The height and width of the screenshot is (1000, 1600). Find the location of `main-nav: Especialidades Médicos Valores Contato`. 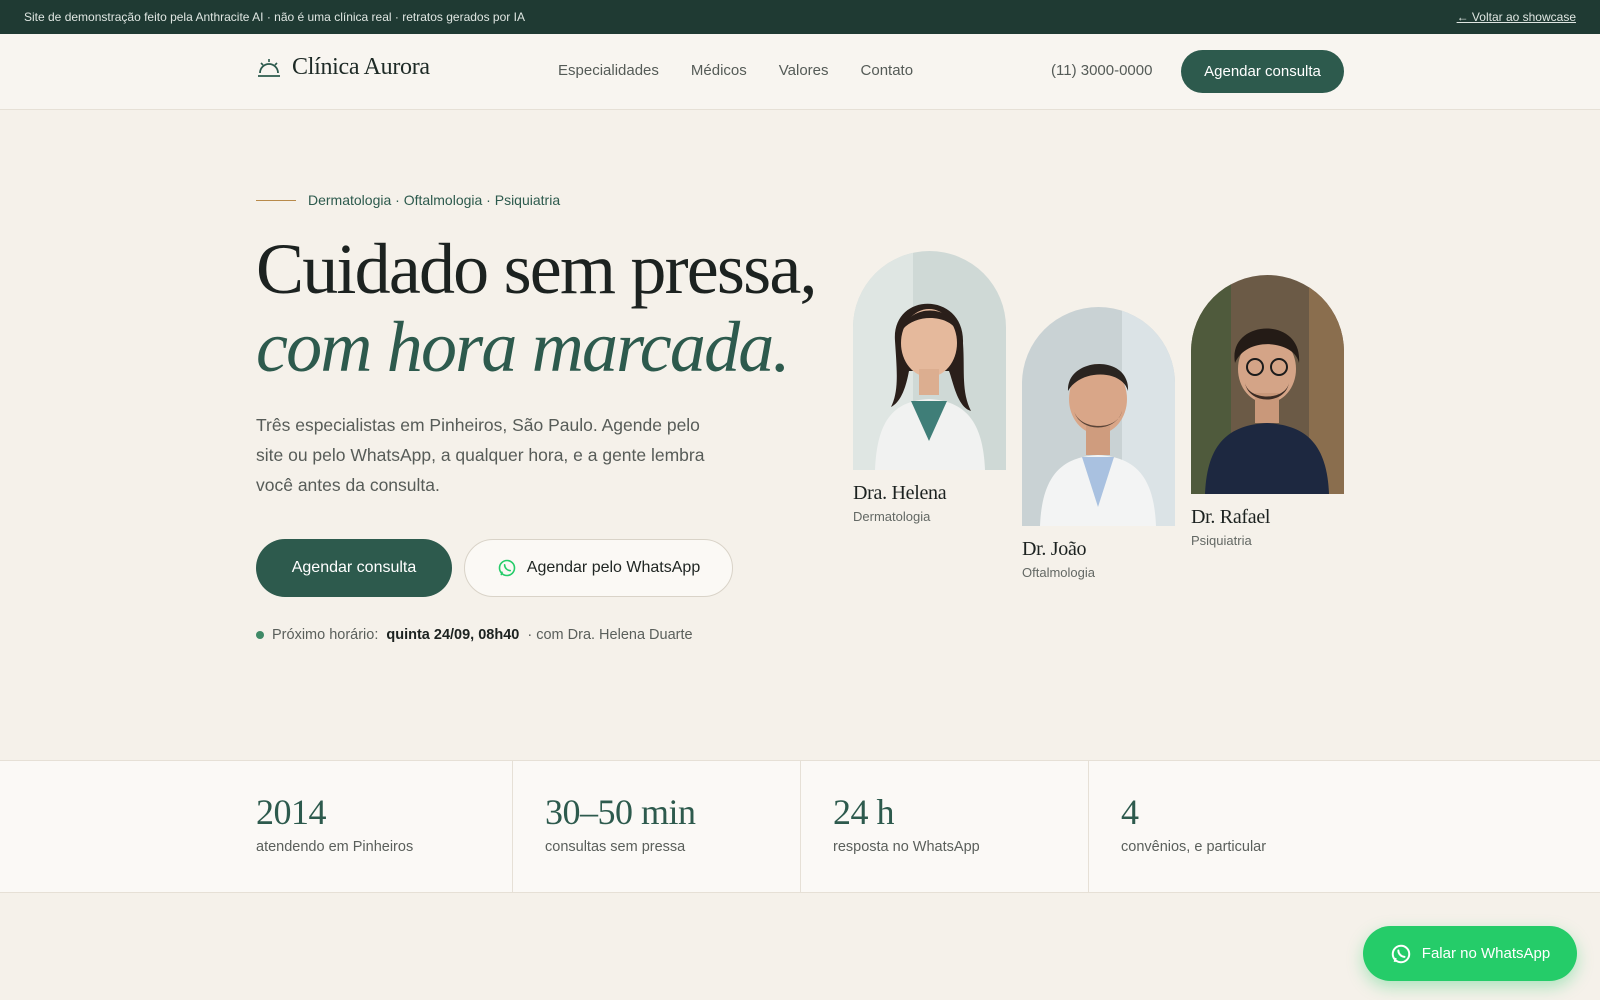

main-nav: Especialidades Médicos Valores Contato is located at coordinates (735, 70).